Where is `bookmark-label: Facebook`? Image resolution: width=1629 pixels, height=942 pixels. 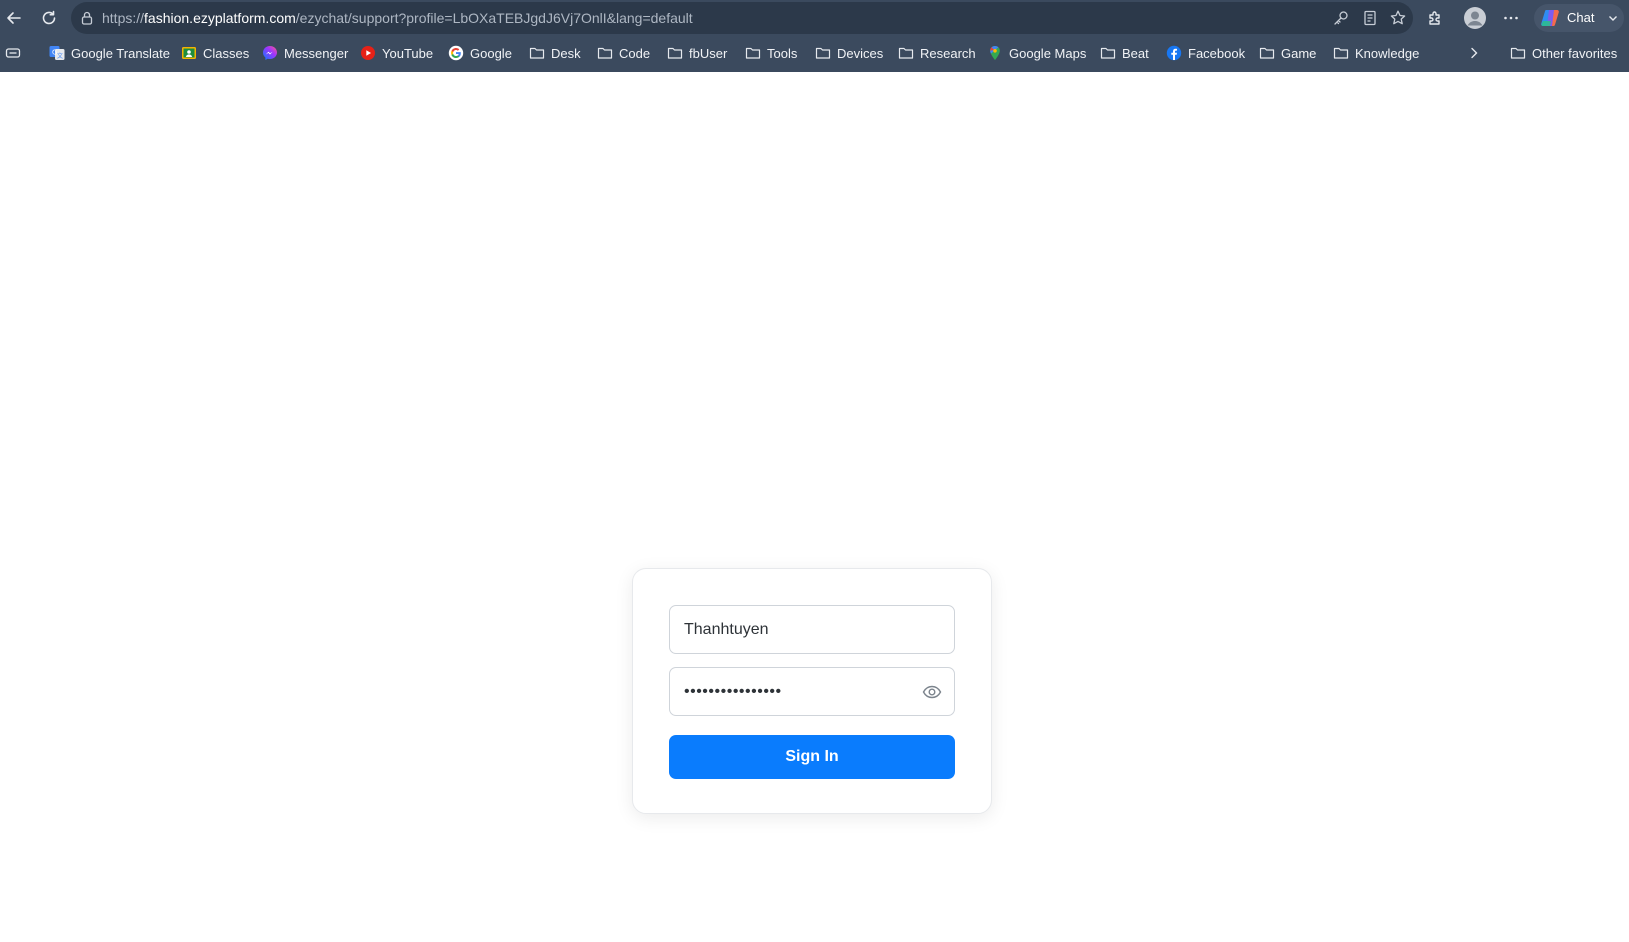
bookmark-label: Facebook is located at coordinates (1217, 53).